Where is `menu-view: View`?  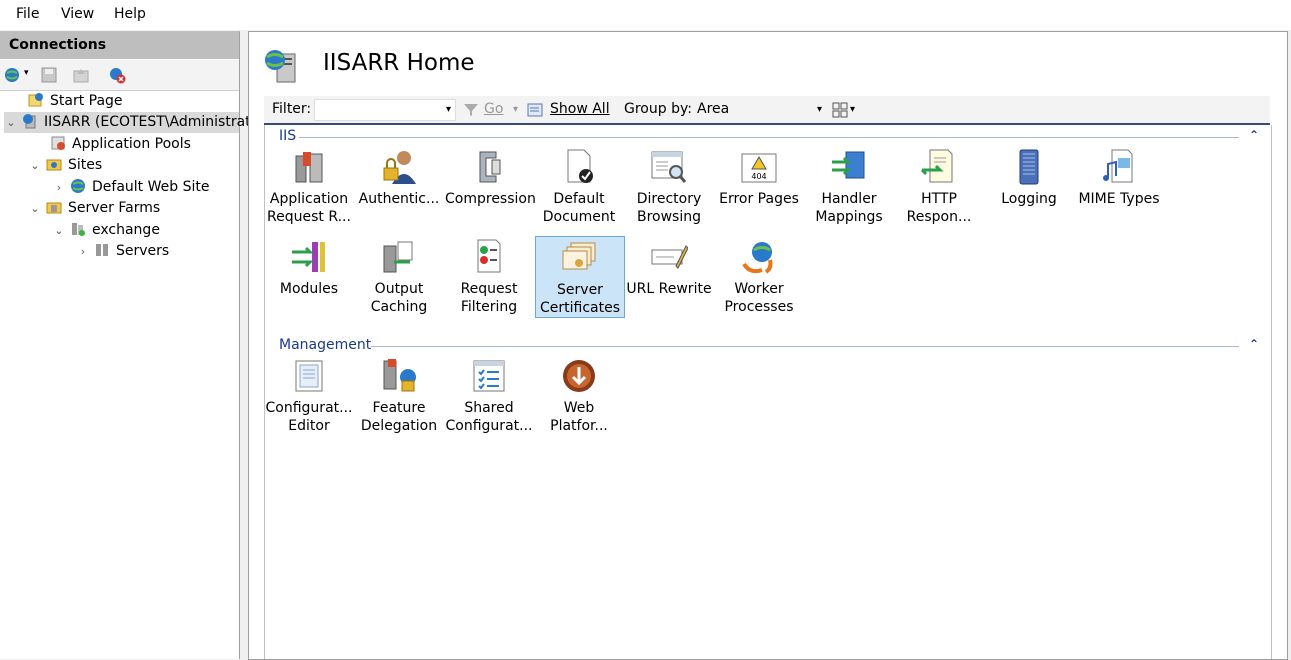 menu-view: View is located at coordinates (77, 14).